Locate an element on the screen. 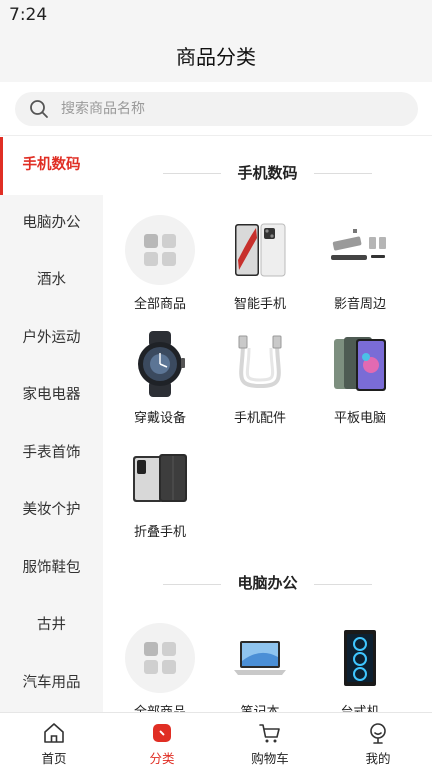  bottom-tab-bar: 首页 分类 购物车 我的 is located at coordinates (216, 740).